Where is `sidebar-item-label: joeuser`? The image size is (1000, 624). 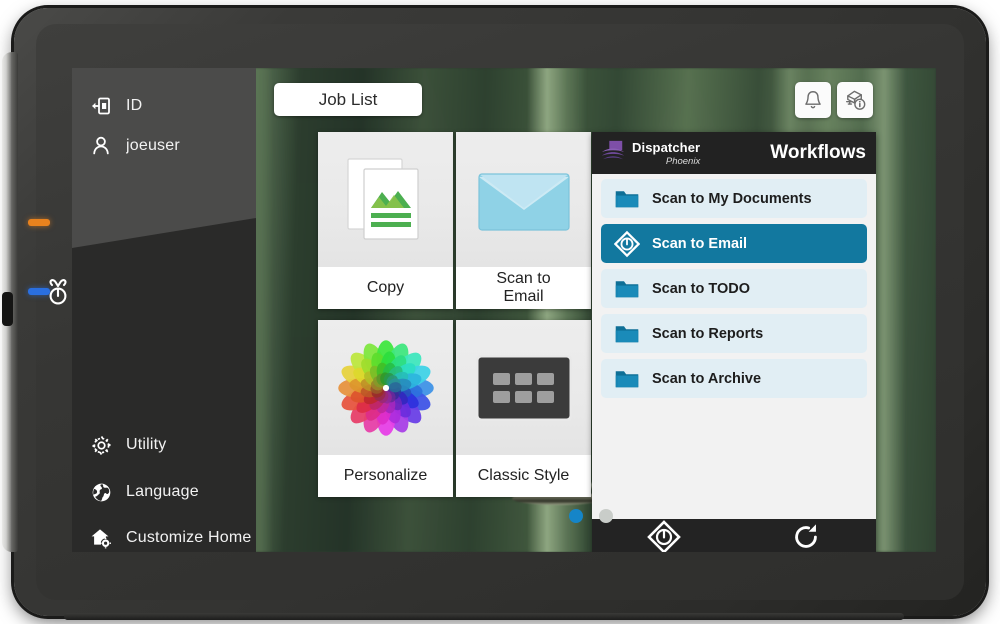 sidebar-item-label: joeuser is located at coordinates (153, 145).